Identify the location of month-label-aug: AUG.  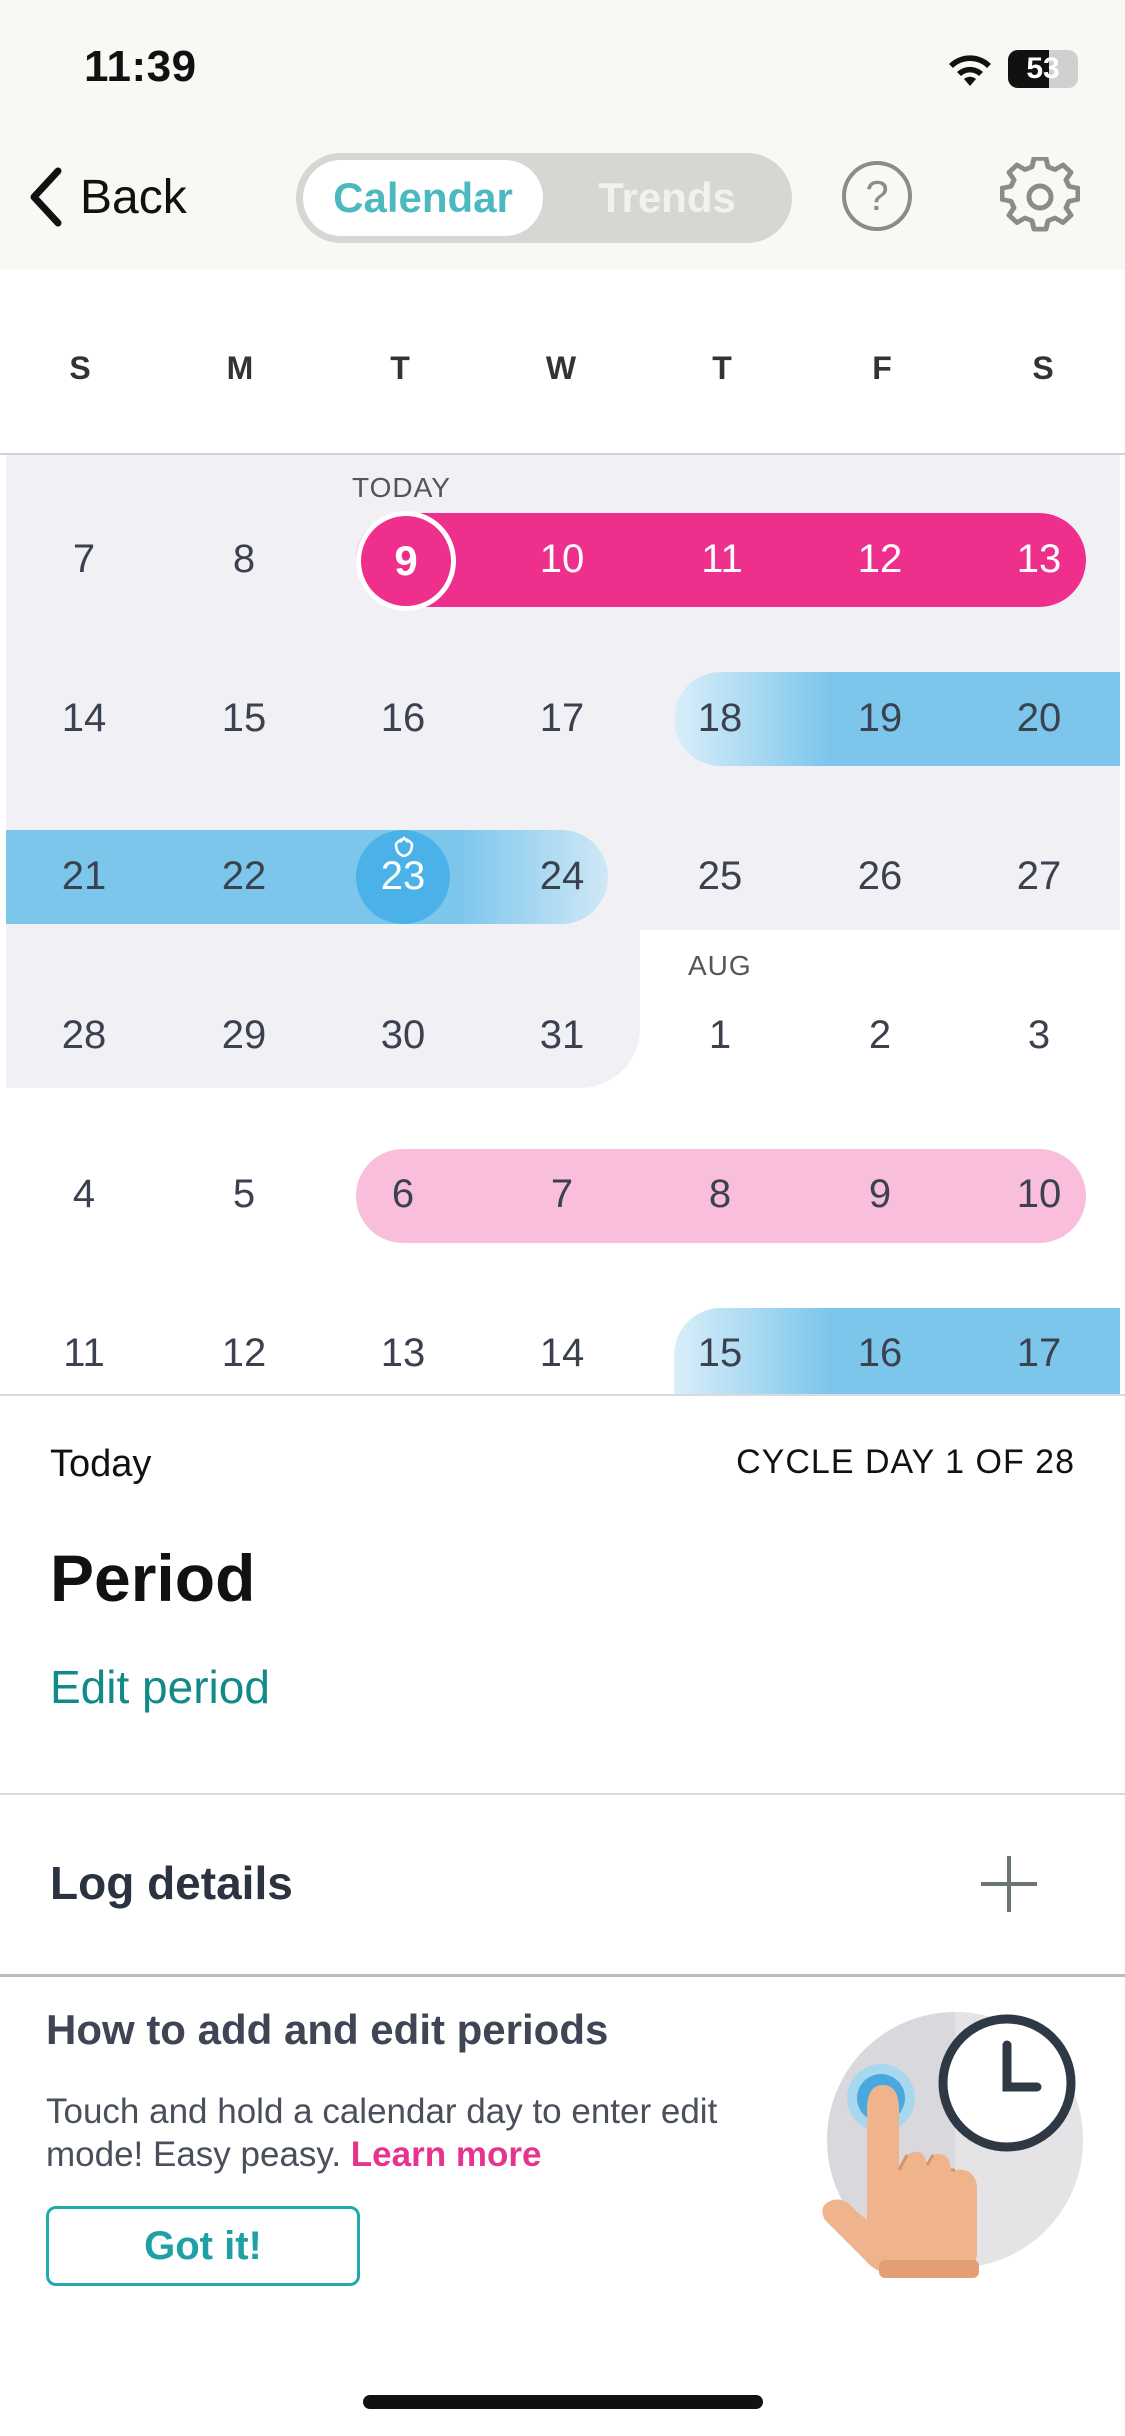
(720, 965).